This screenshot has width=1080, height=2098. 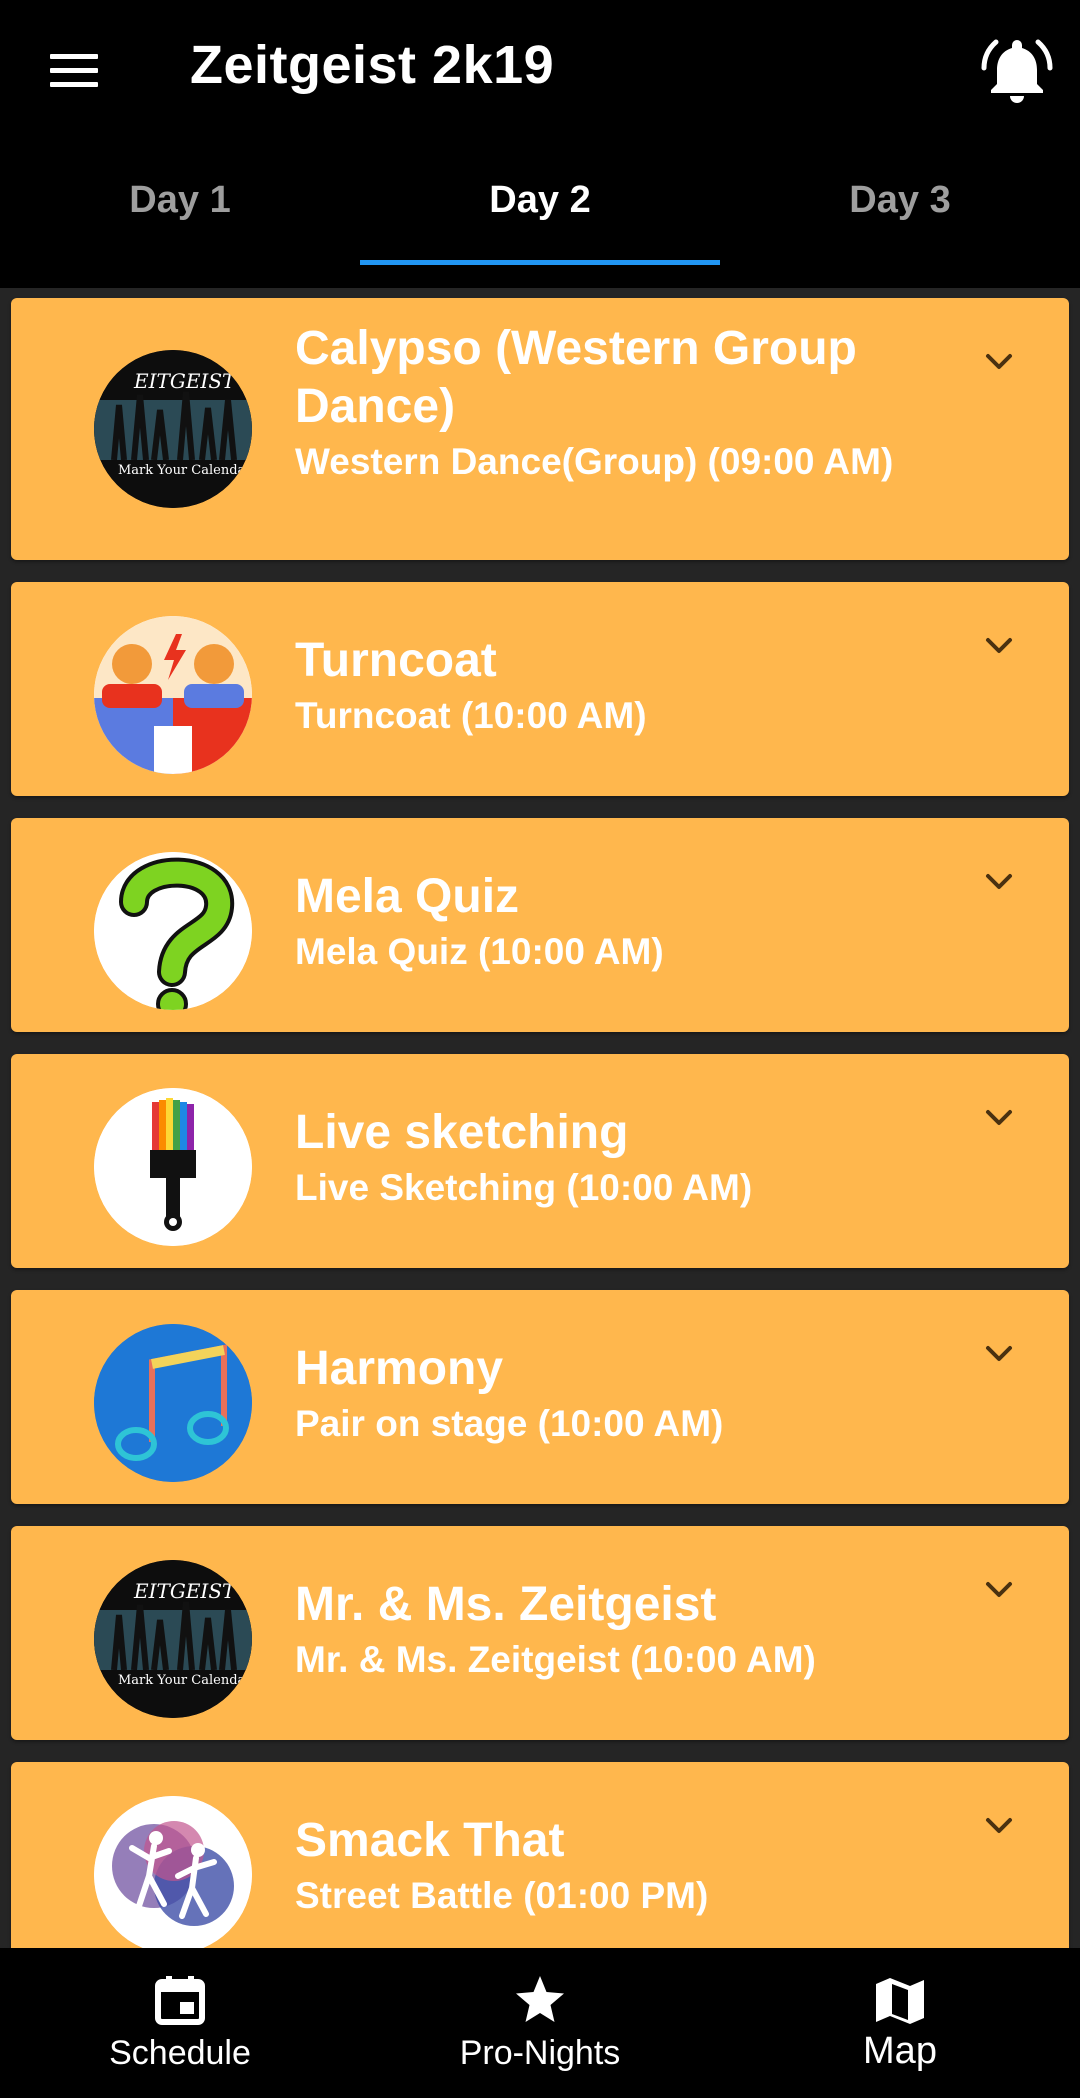 I want to click on event-card: Harmony Pair on stage (10:00 AM), so click(x=540, y=1397).